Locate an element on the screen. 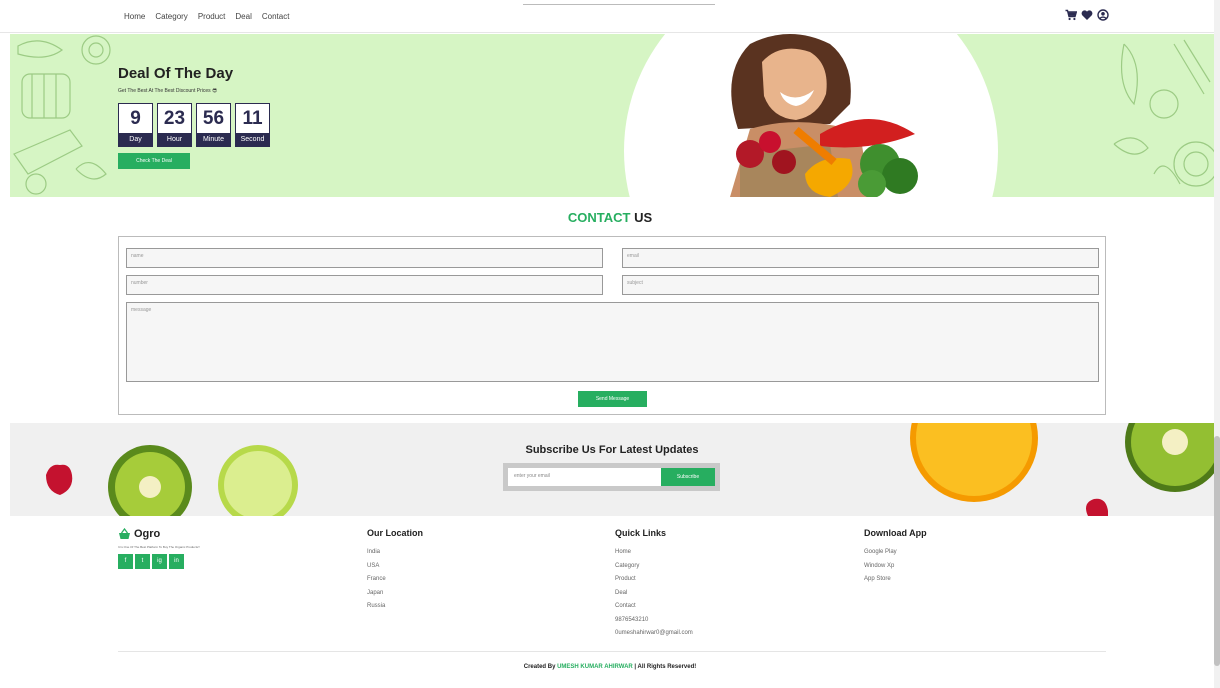  location-link: France is located at coordinates (395, 580).